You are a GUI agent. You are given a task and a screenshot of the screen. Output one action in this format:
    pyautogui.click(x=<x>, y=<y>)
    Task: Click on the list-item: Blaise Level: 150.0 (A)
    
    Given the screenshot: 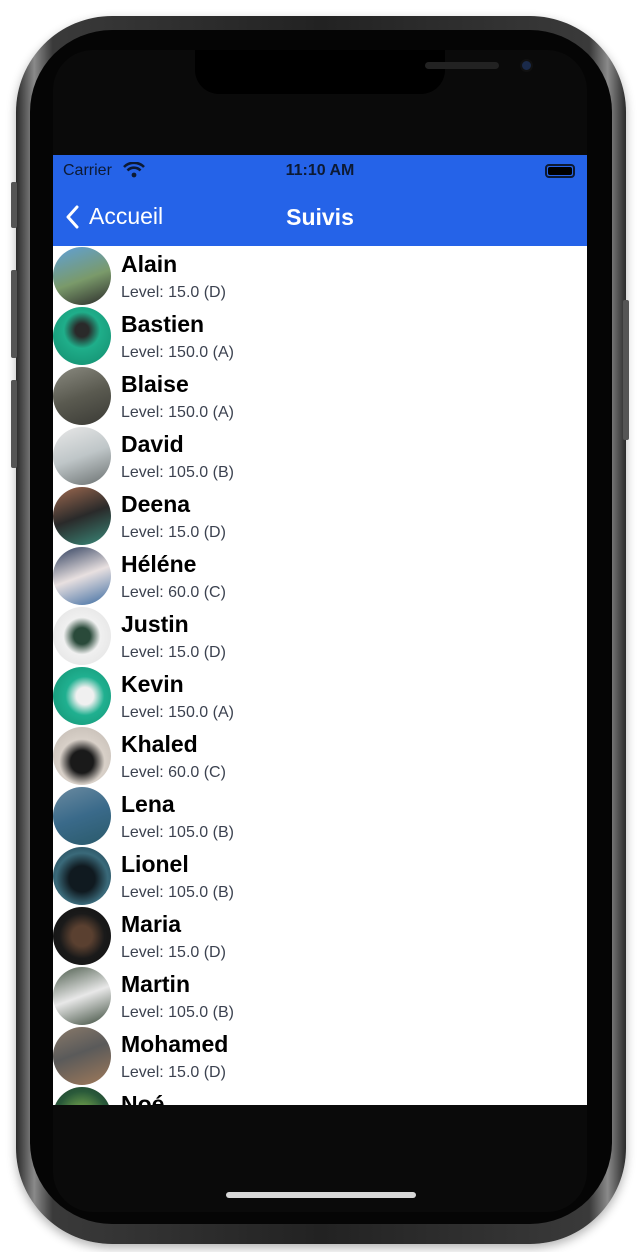 What is the action you would take?
    pyautogui.click(x=320, y=396)
    